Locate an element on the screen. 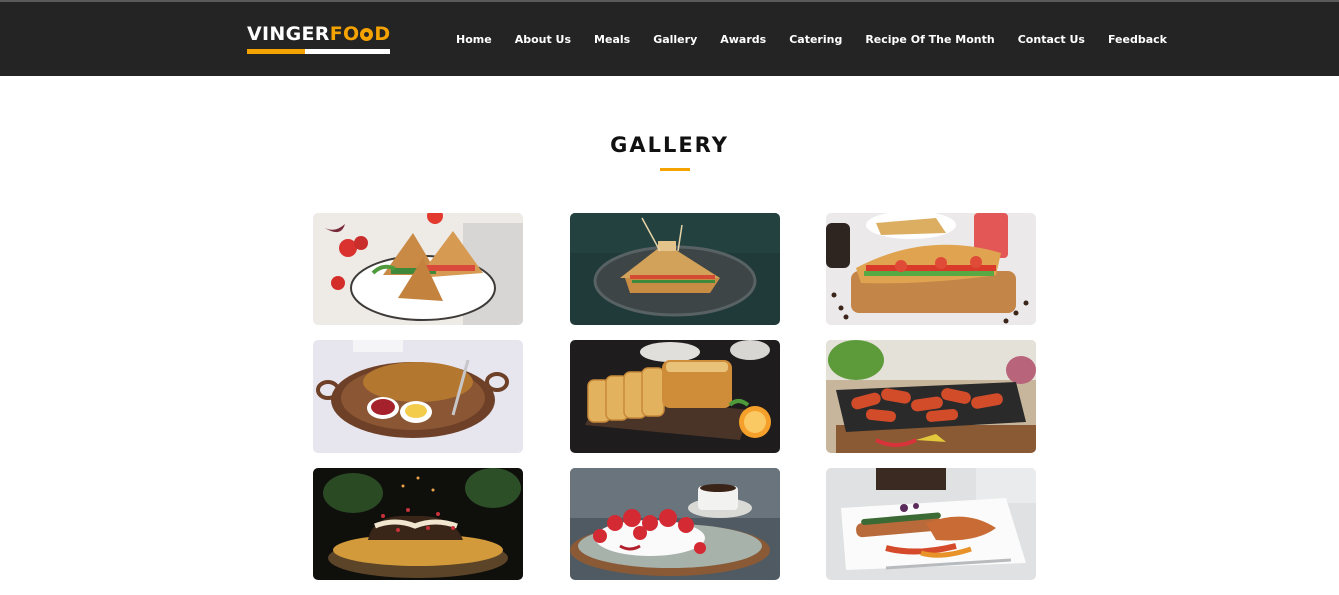 The image size is (1339, 595). nav-home: Home is located at coordinates (474, 40).